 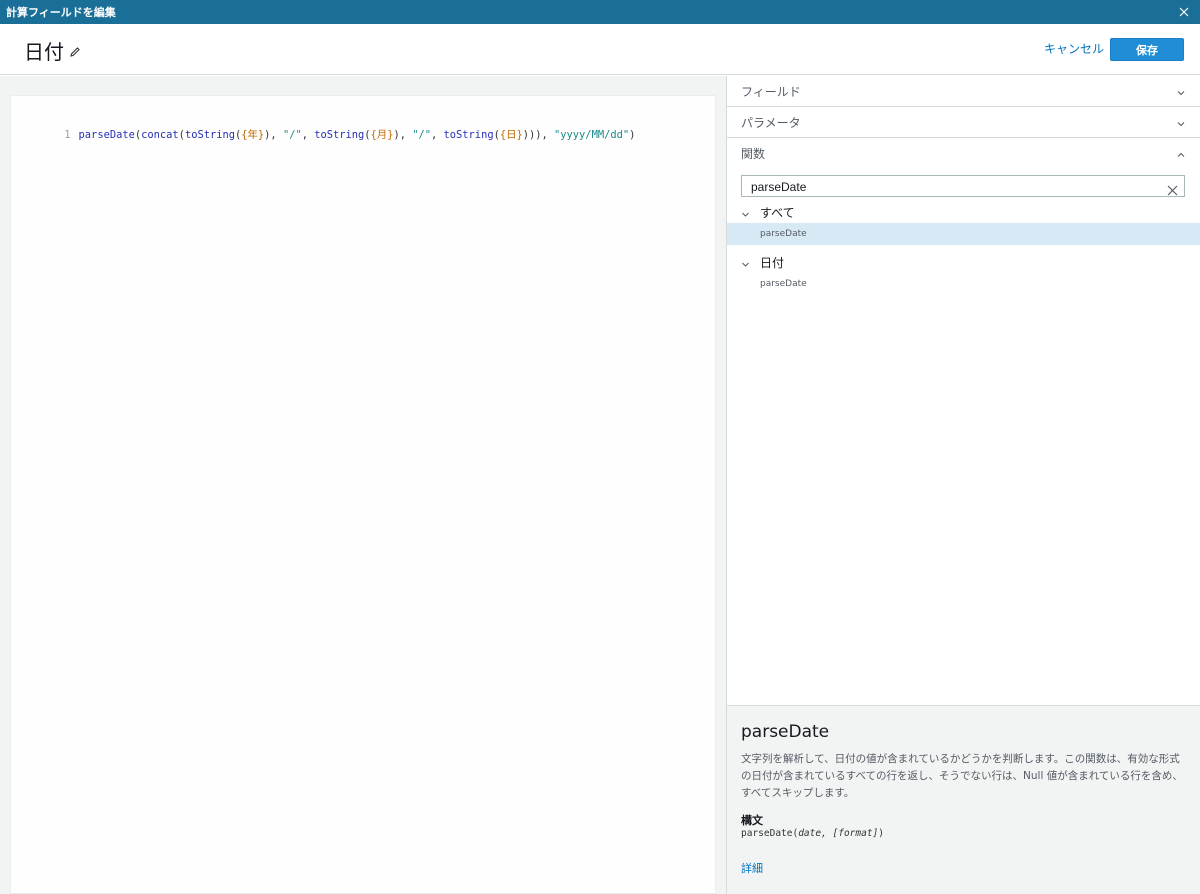 What do you see at coordinates (160, 135) in the screenshot?
I see `code-token: concat` at bounding box center [160, 135].